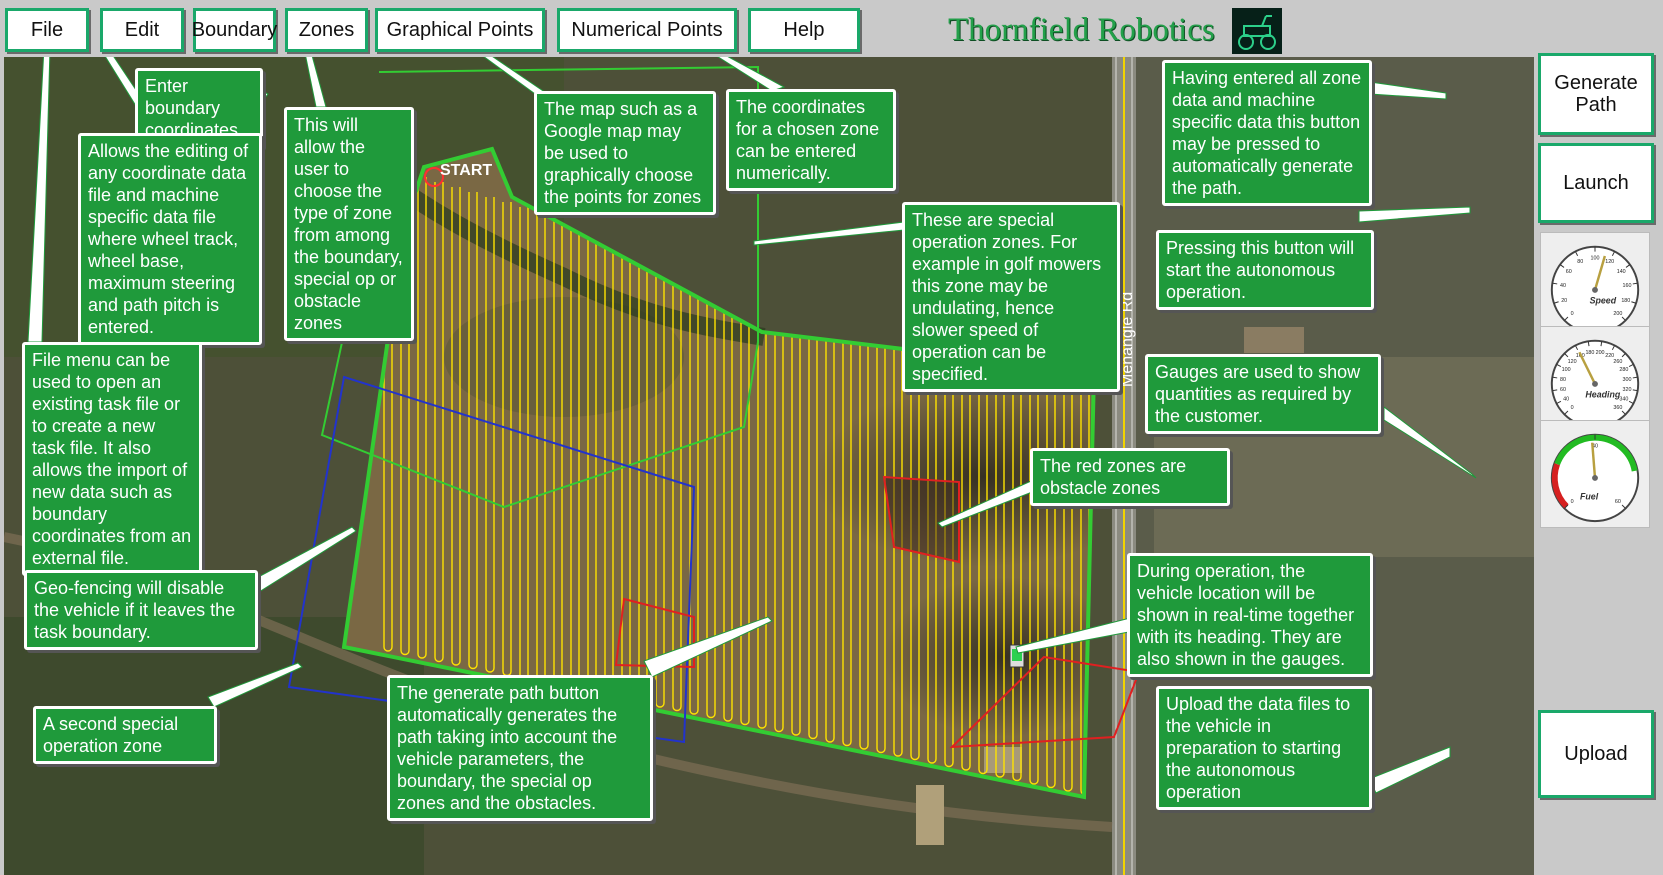  Describe the element at coordinates (1602, 395) in the screenshot. I see `gauge-label: Heading` at that location.